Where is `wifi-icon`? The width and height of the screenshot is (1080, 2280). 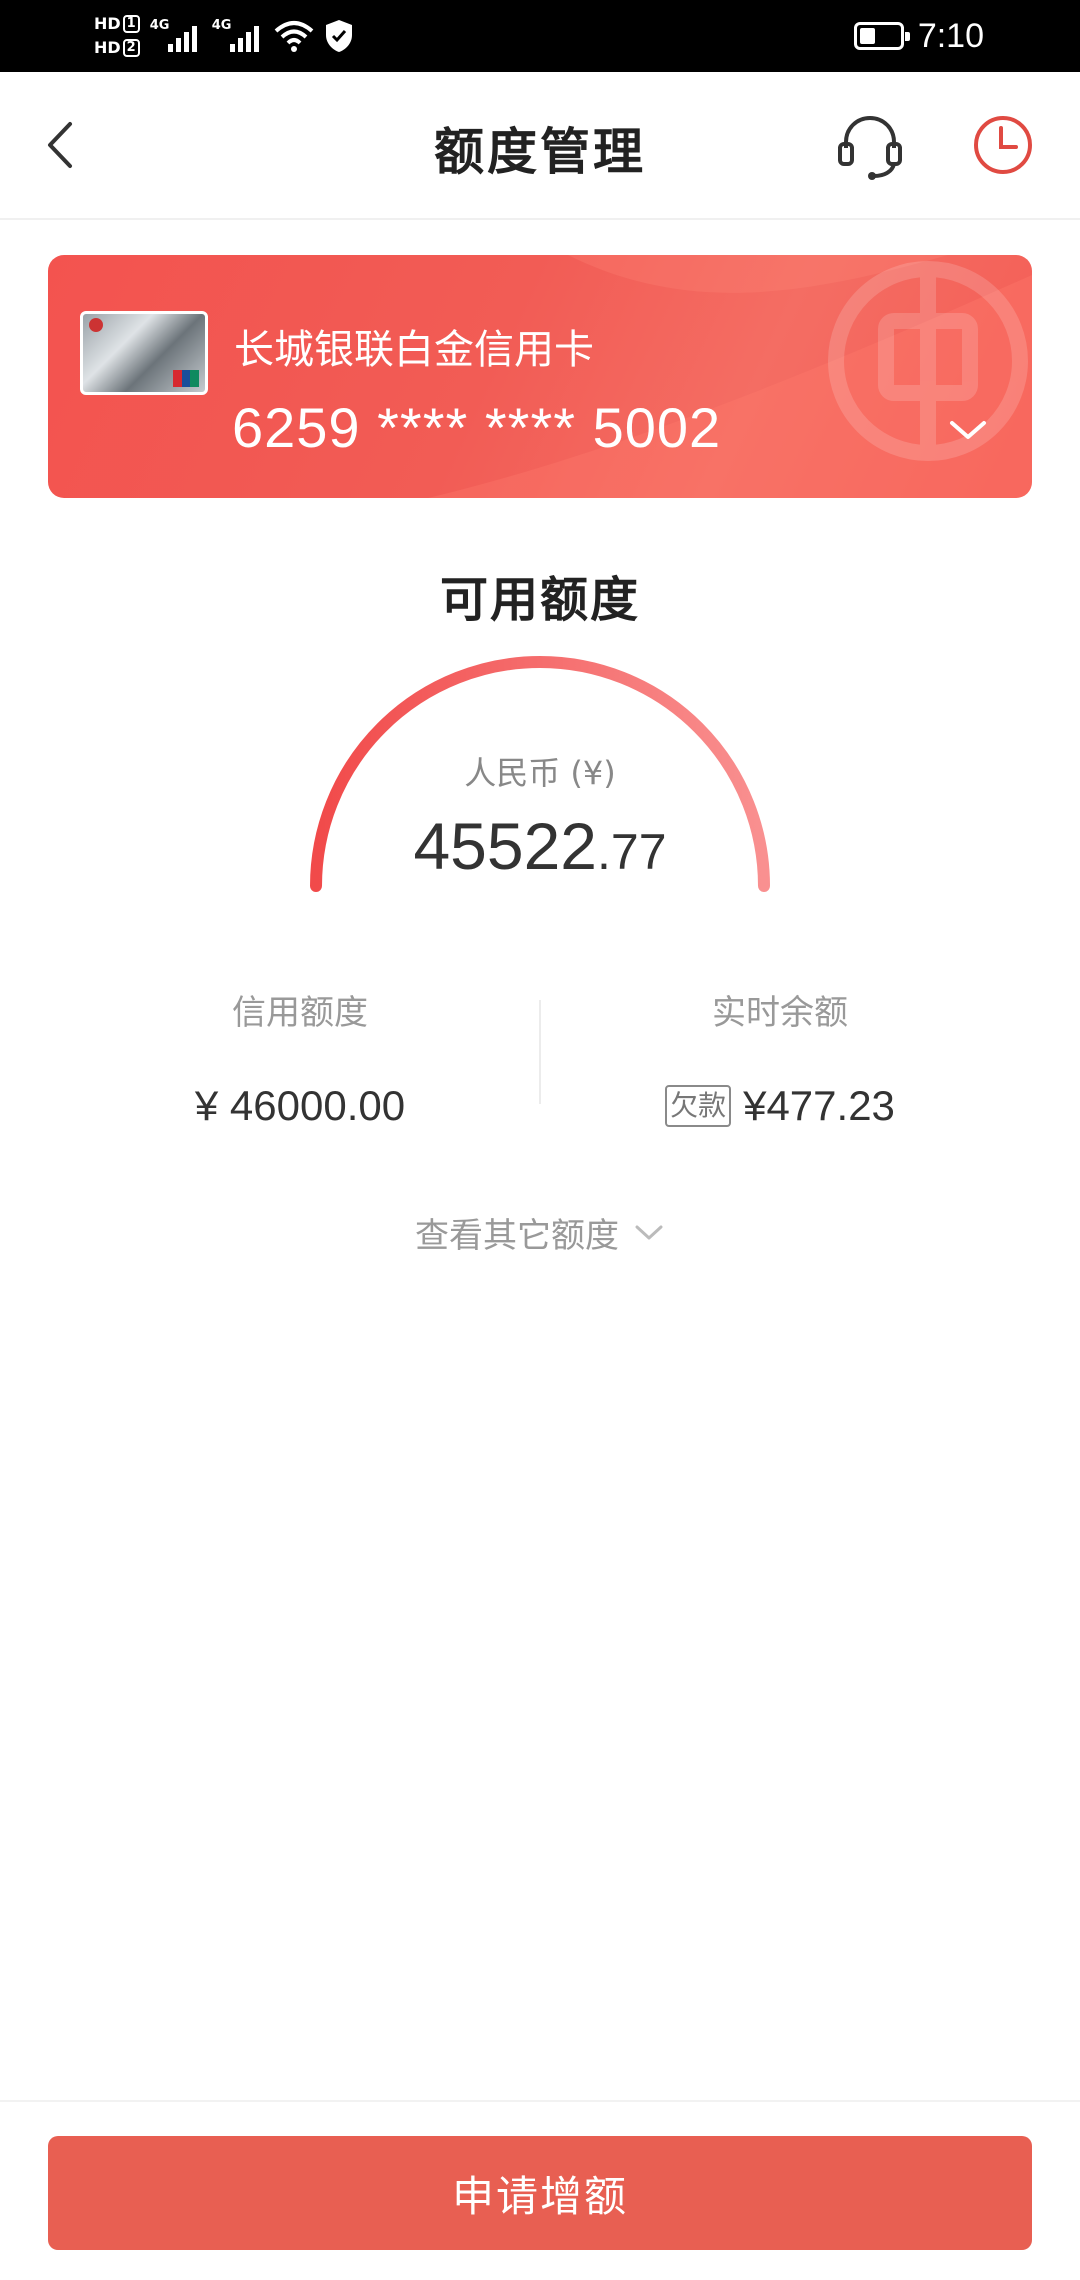 wifi-icon is located at coordinates (294, 36).